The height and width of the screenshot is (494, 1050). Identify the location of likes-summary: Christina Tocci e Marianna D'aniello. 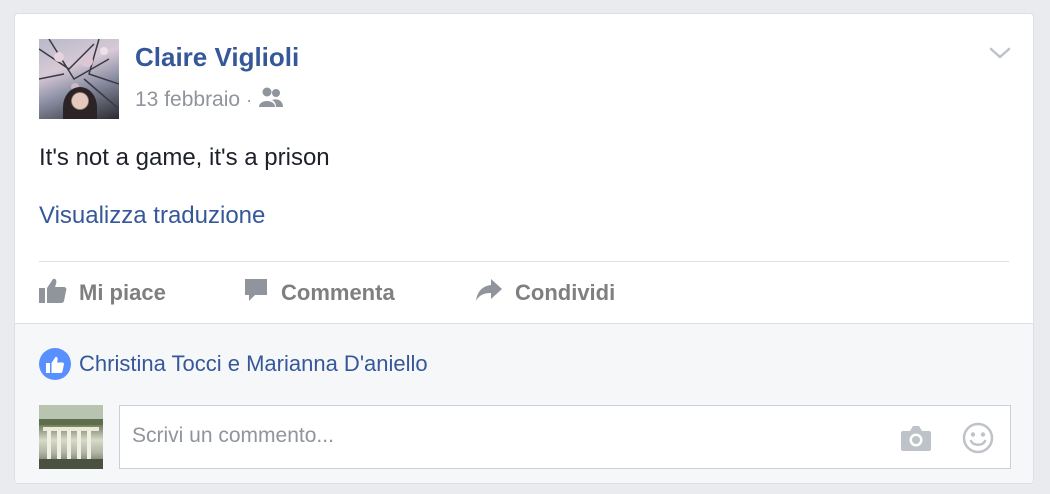
(233, 364).